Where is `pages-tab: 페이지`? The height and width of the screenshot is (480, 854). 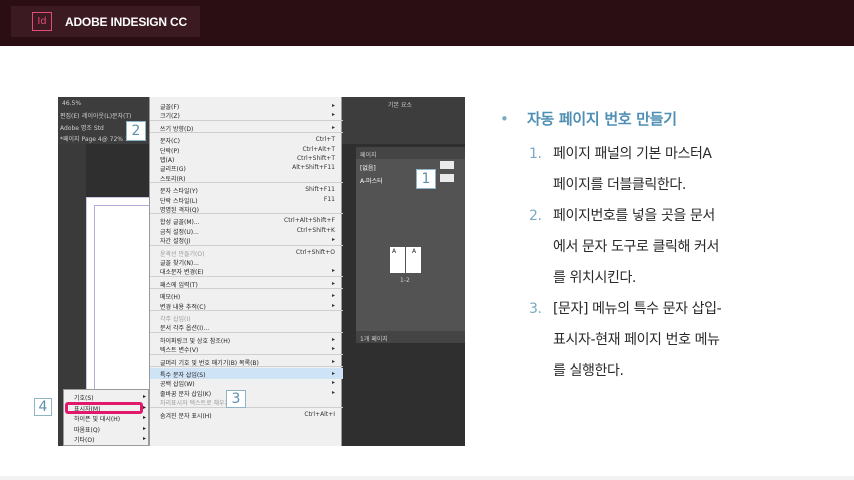 pages-tab: 페이지 is located at coordinates (368, 154).